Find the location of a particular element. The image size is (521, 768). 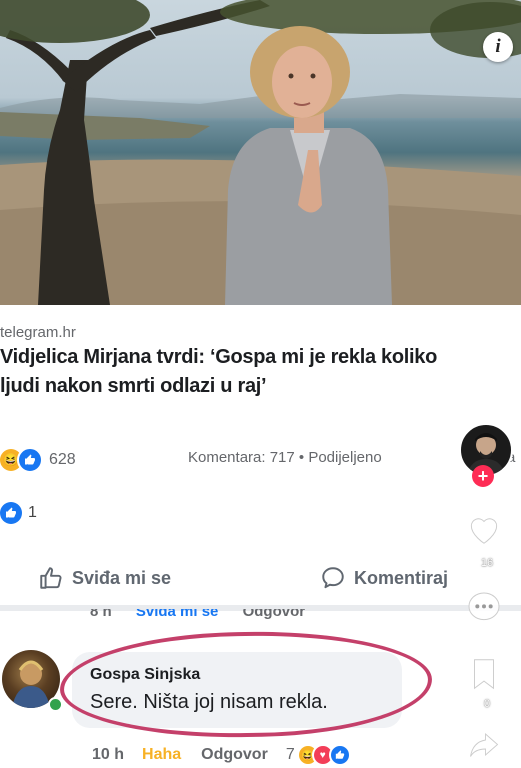

comment-haha-button: Haha is located at coordinates (161, 755).